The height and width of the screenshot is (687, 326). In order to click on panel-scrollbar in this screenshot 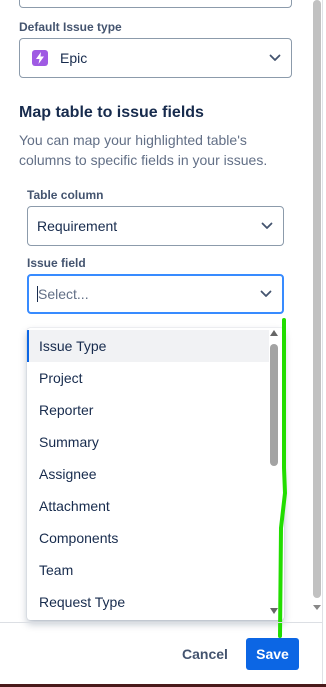, I will do `click(317, 307)`.